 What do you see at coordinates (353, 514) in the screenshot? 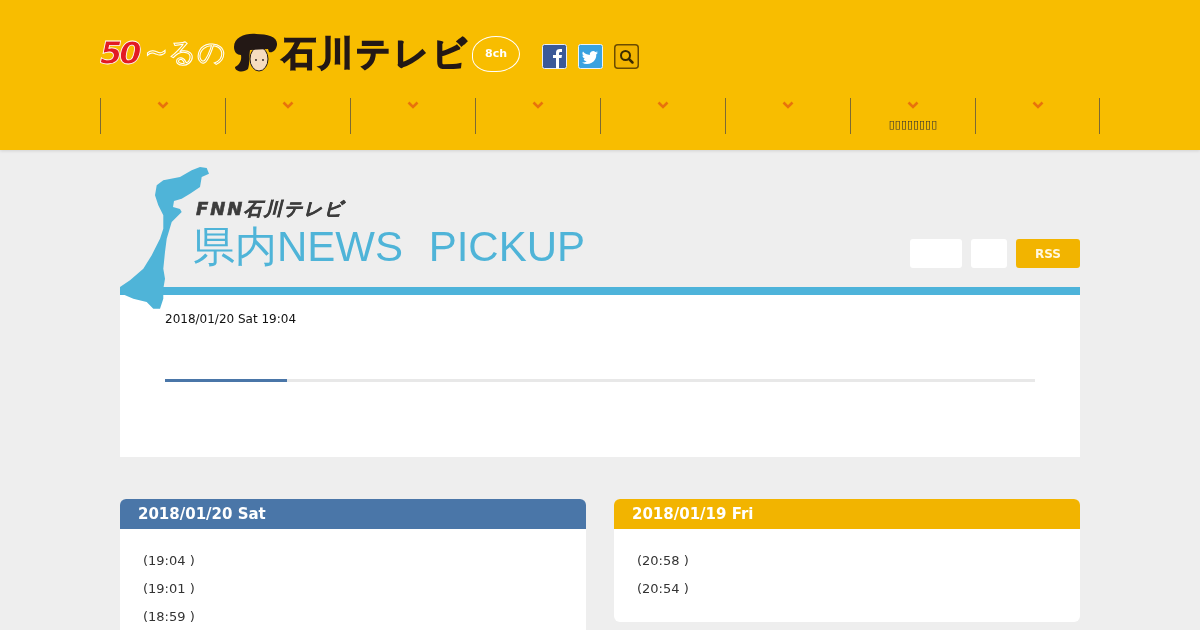
I see `day-header: 2018/01/20 Sat` at bounding box center [353, 514].